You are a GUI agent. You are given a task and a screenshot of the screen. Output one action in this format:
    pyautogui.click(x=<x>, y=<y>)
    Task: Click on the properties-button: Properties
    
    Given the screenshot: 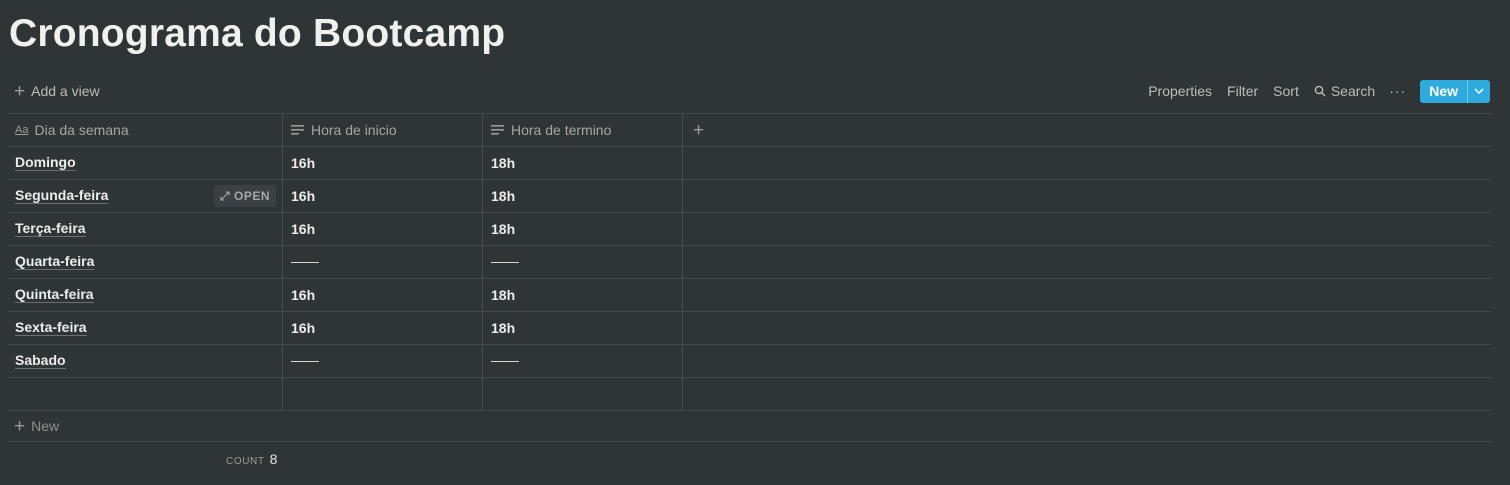 What is the action you would take?
    pyautogui.click(x=1180, y=91)
    